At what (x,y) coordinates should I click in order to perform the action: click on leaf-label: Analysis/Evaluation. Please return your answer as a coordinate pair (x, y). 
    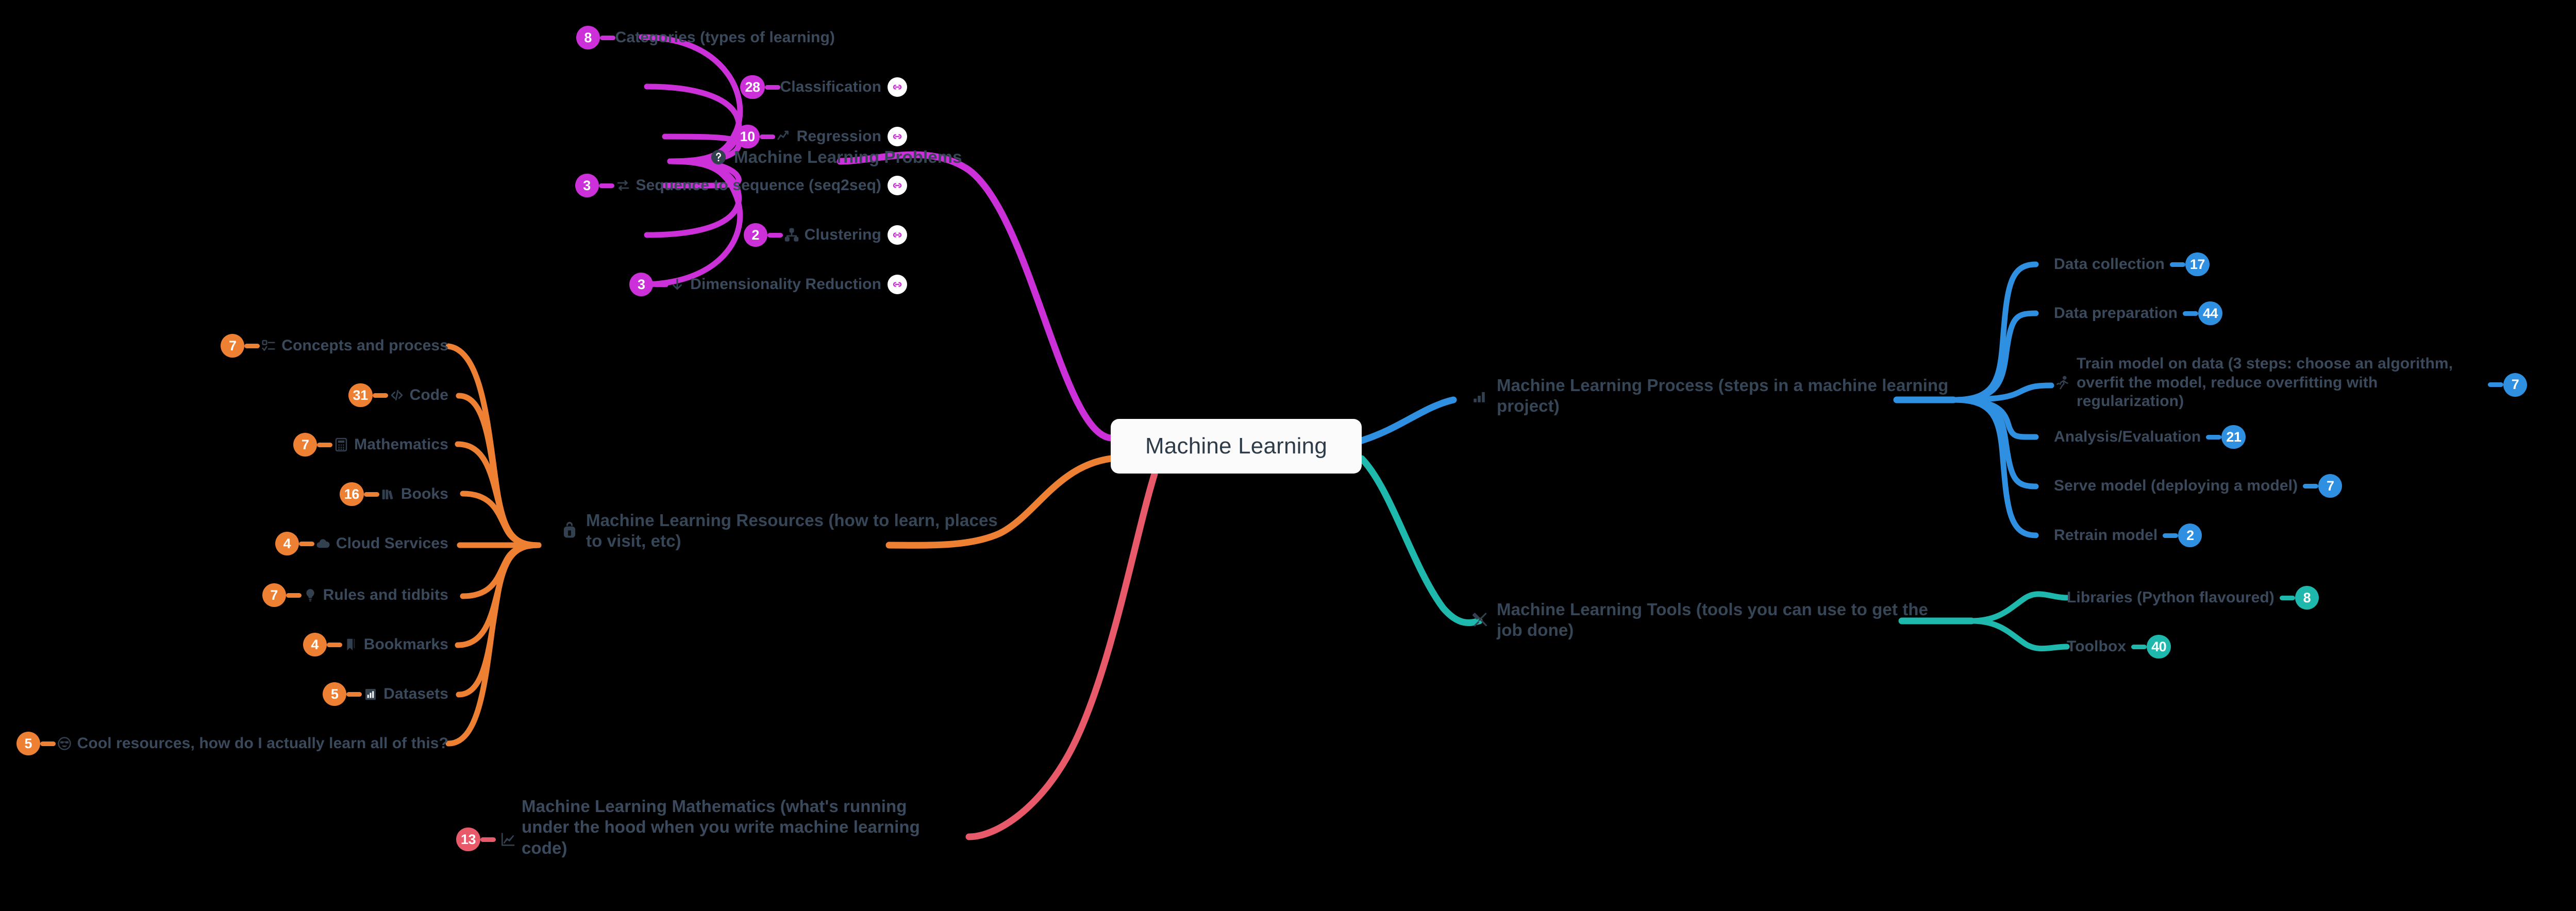
    Looking at the image, I should click on (2127, 436).